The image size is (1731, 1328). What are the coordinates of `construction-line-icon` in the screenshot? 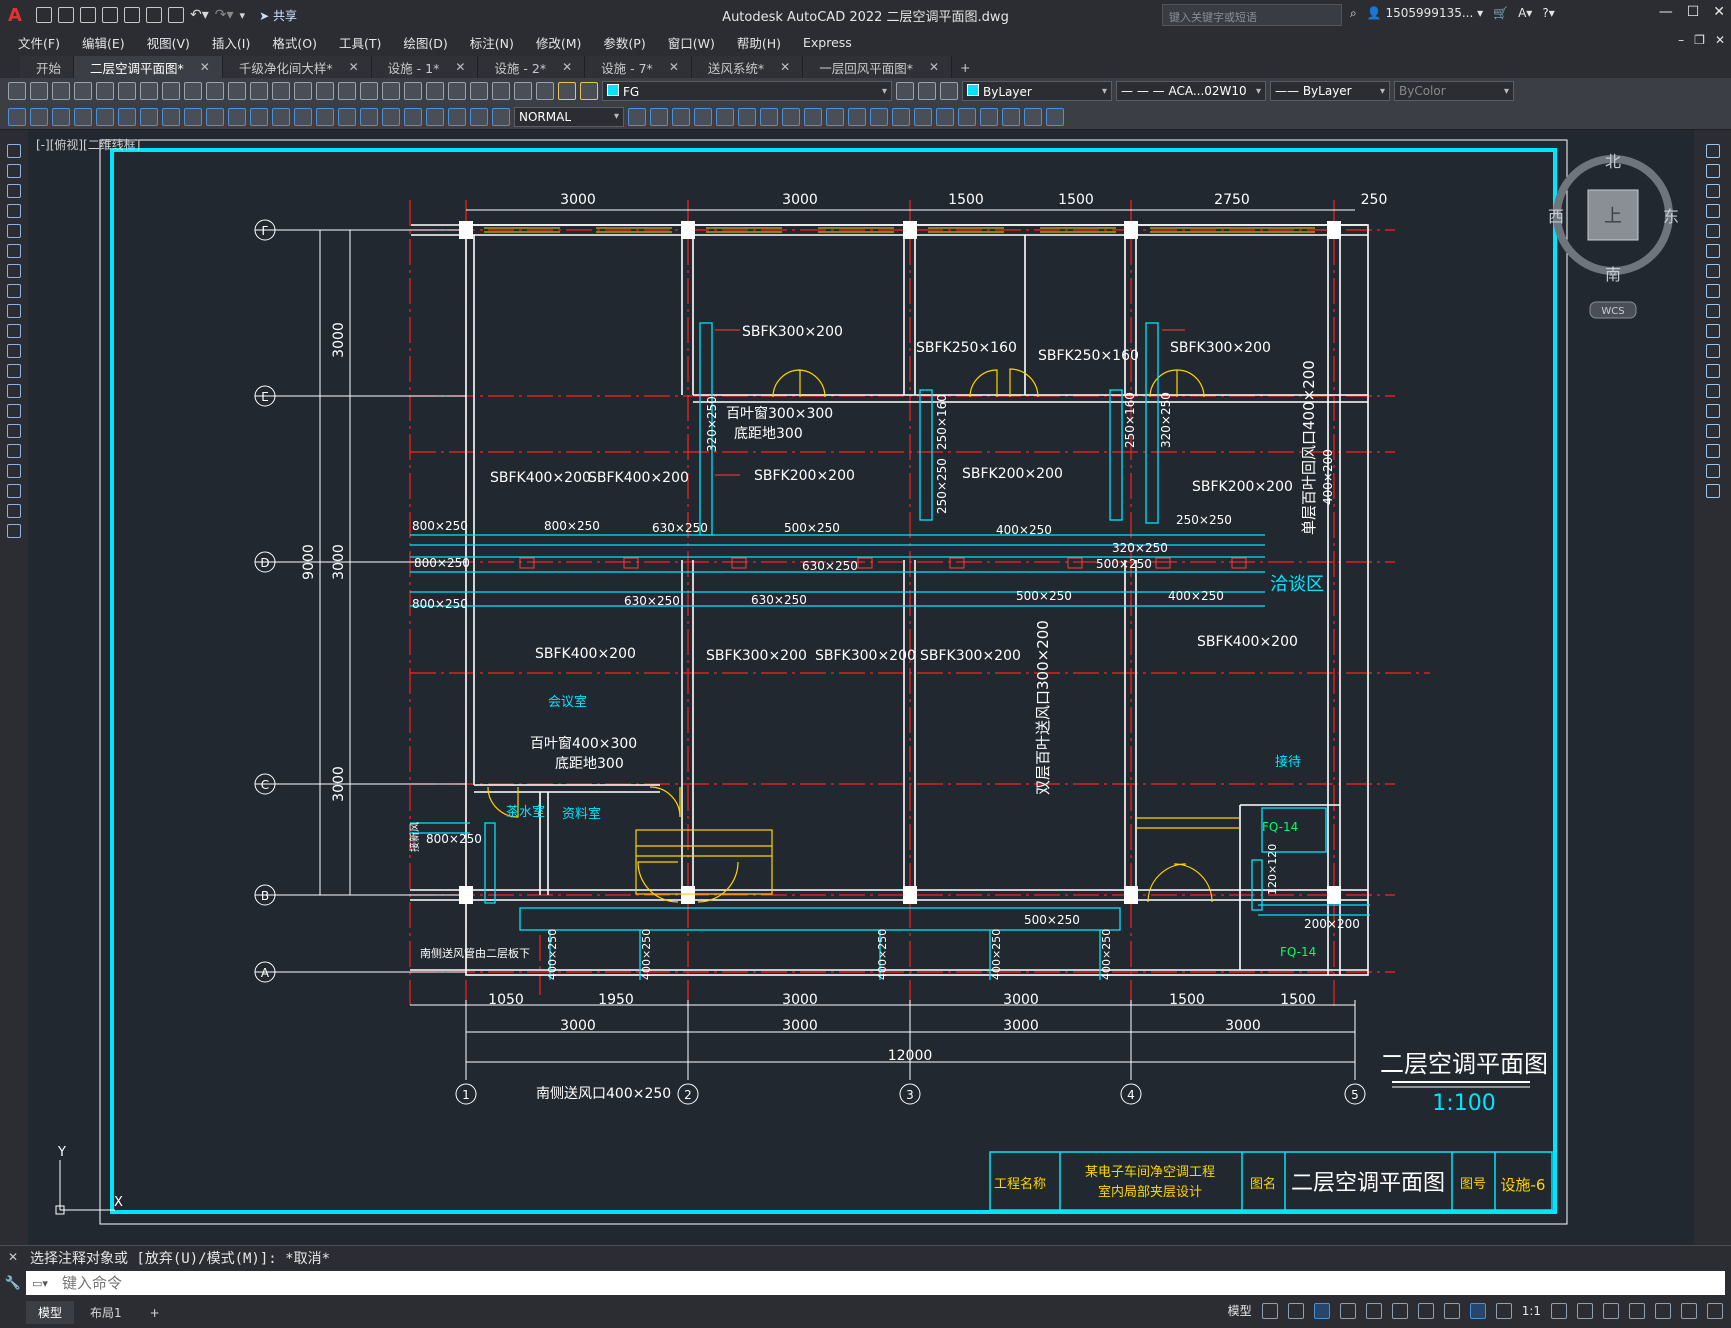 It's located at (14, 171).